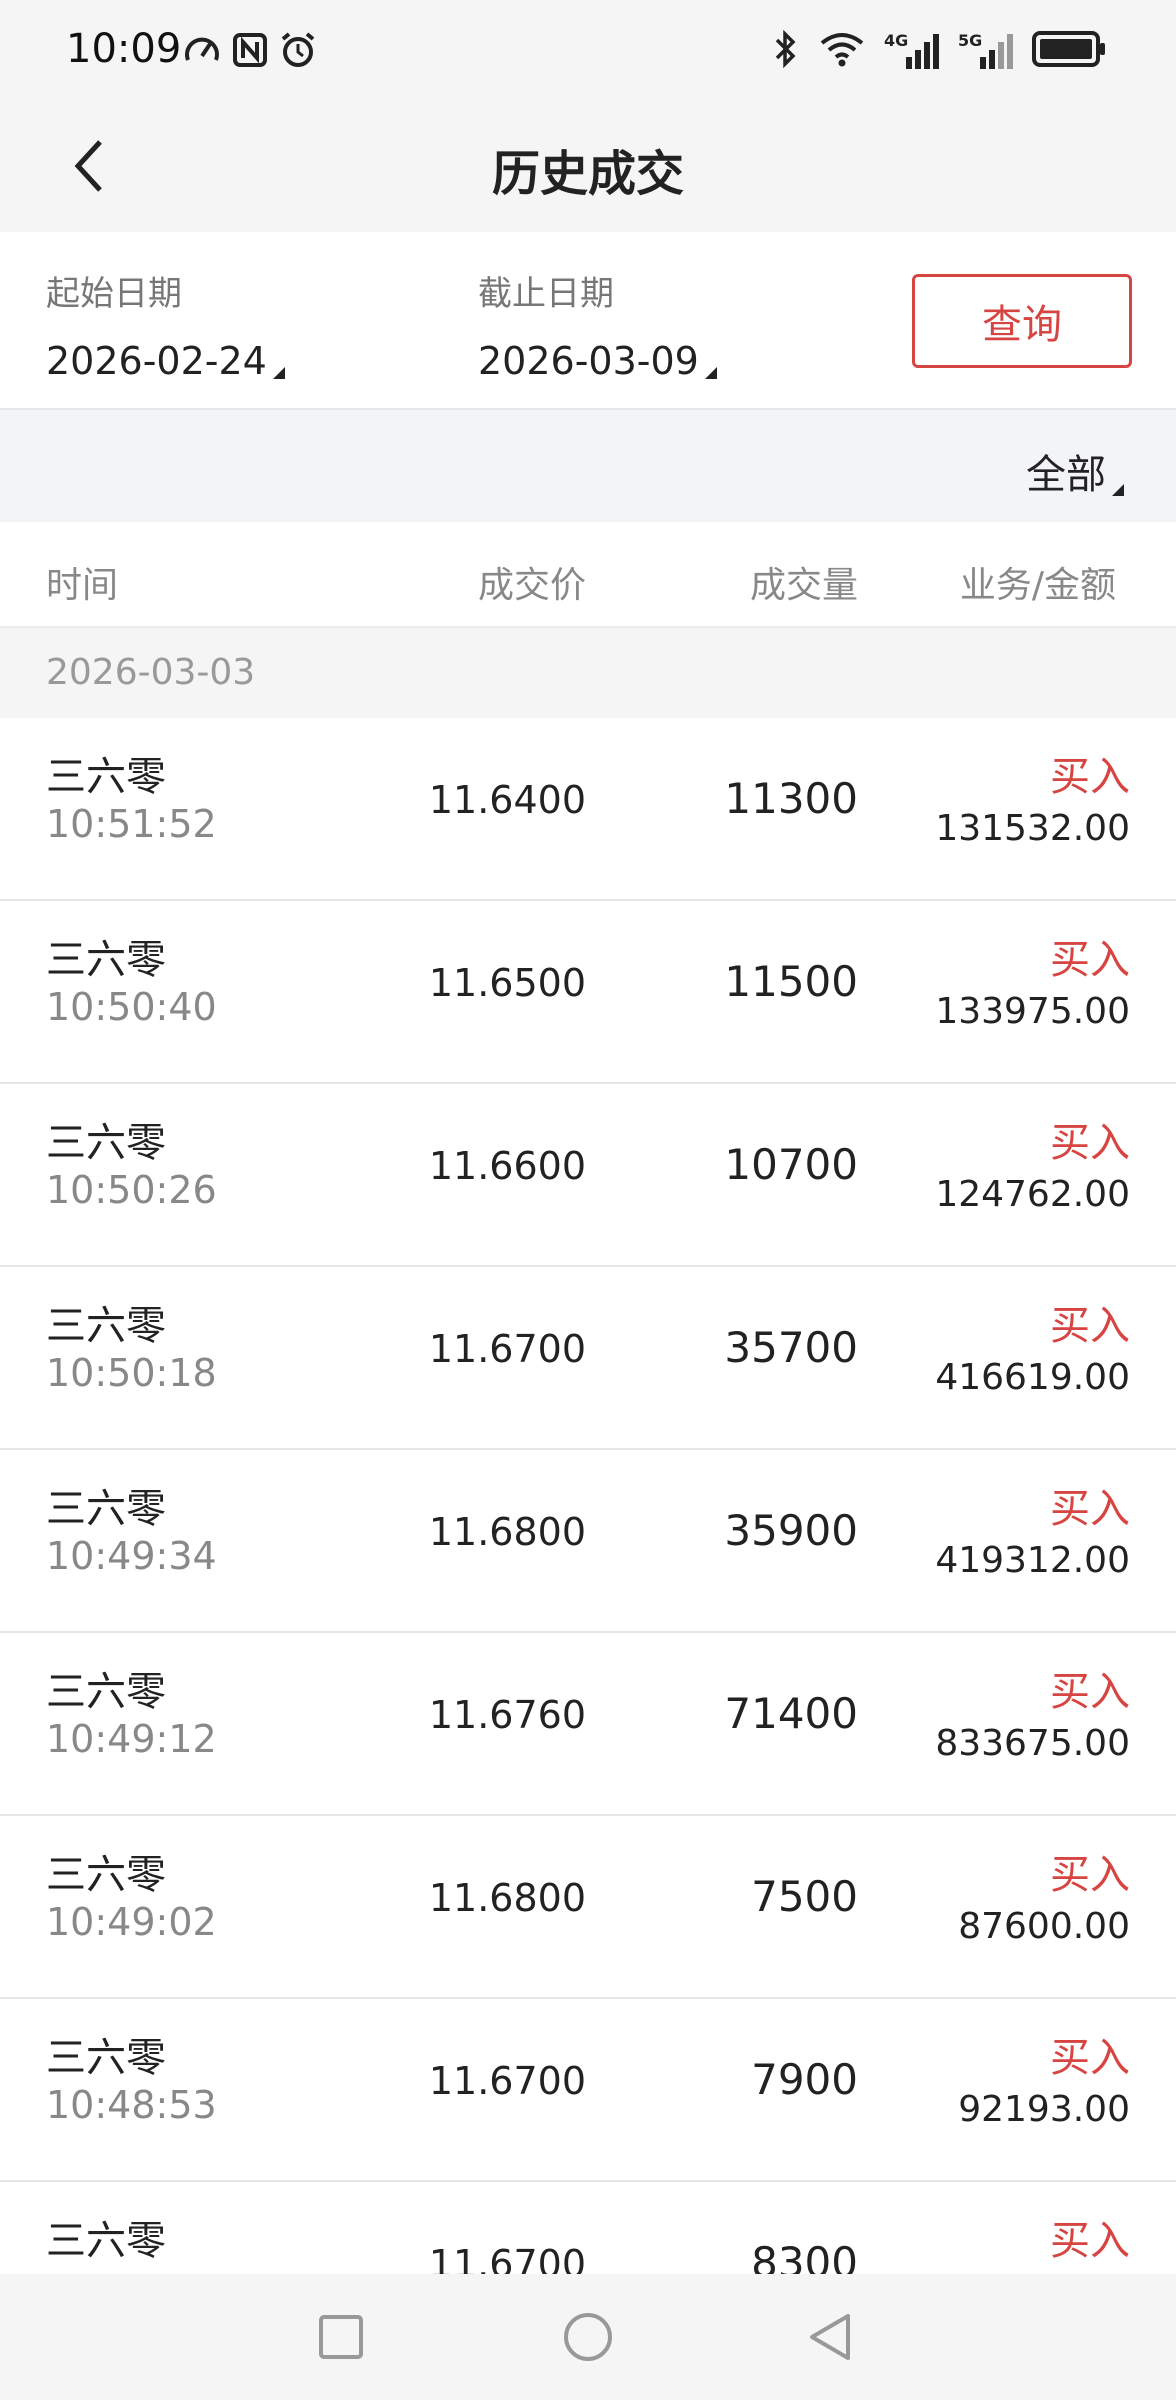  Describe the element at coordinates (131, 1007) in the screenshot. I see `trade-time: 10:50:40` at that location.